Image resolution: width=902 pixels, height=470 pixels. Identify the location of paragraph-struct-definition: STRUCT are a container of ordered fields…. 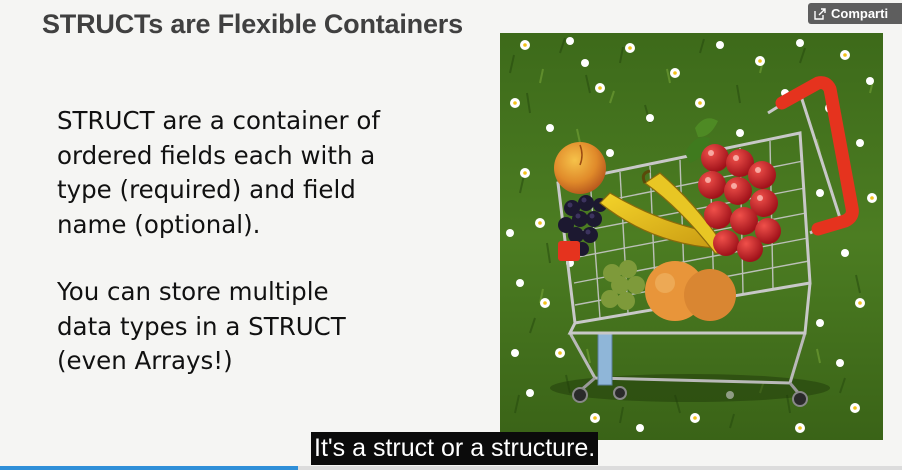
(267, 173).